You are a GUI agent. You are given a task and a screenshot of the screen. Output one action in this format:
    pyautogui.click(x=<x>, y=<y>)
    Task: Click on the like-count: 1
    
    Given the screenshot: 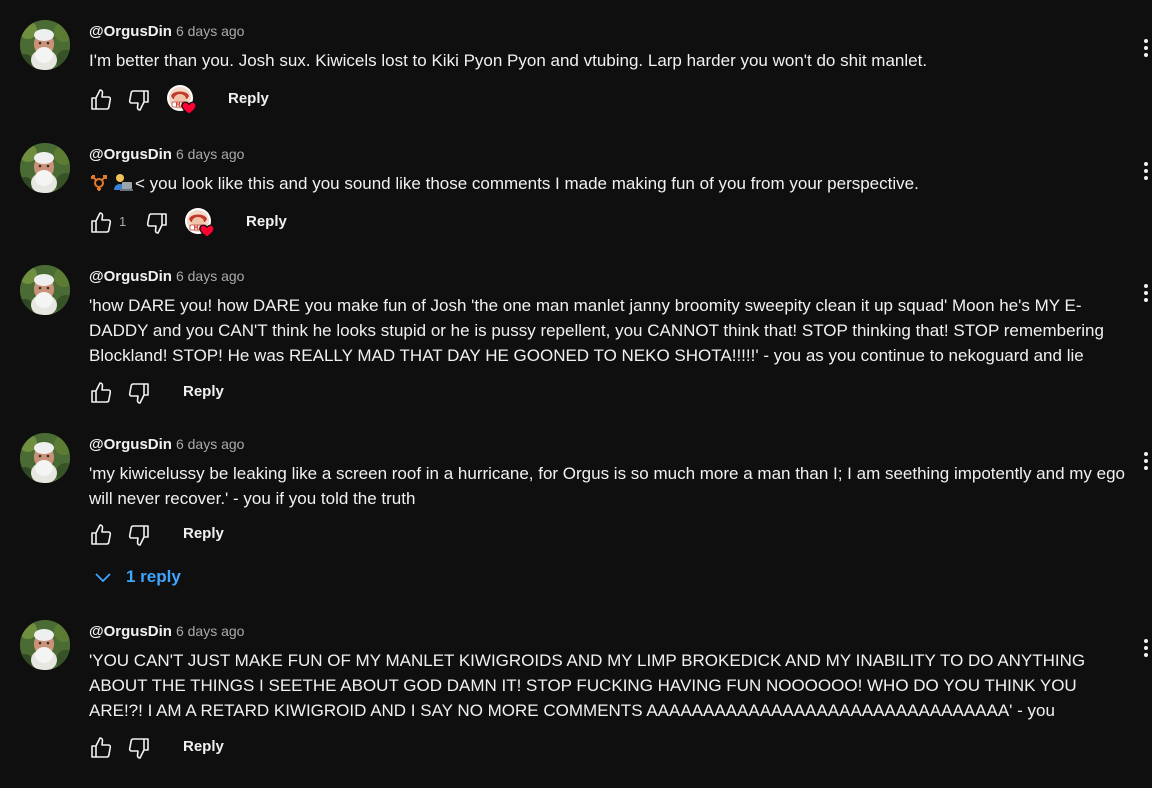 What is the action you would take?
    pyautogui.click(x=123, y=221)
    